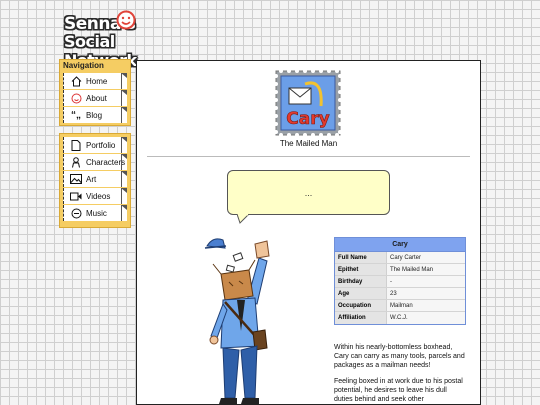 The width and height of the screenshot is (540, 405). Describe the element at coordinates (426, 281) in the screenshot. I see `info-value: -` at that location.